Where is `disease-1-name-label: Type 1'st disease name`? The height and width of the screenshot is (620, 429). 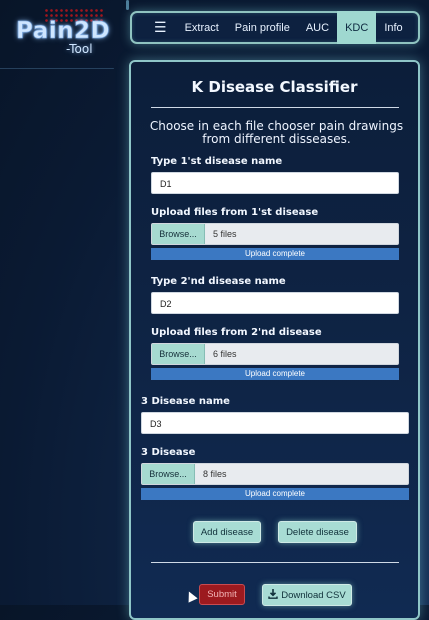
disease-1-name-label: Type 1'st disease name is located at coordinates (217, 161).